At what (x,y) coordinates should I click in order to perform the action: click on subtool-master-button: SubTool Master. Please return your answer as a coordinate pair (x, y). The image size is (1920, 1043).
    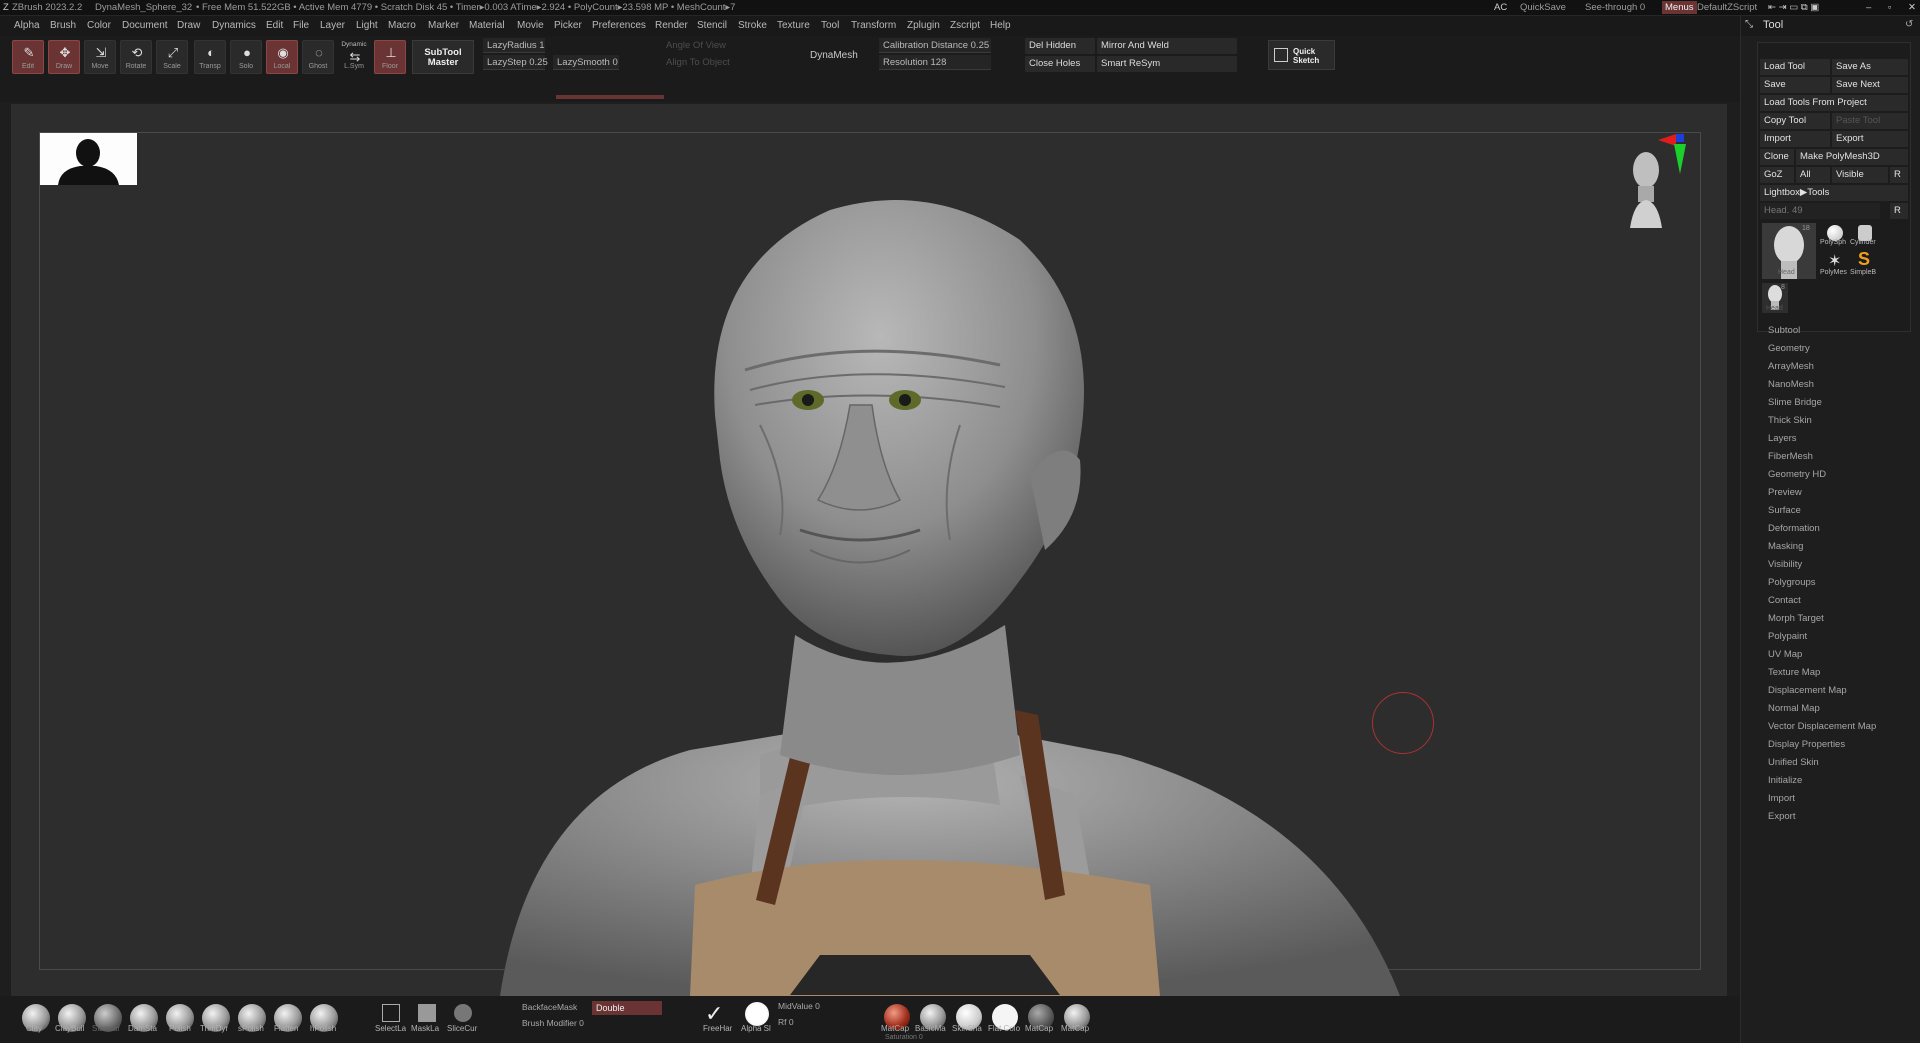
    Looking at the image, I should click on (443, 57).